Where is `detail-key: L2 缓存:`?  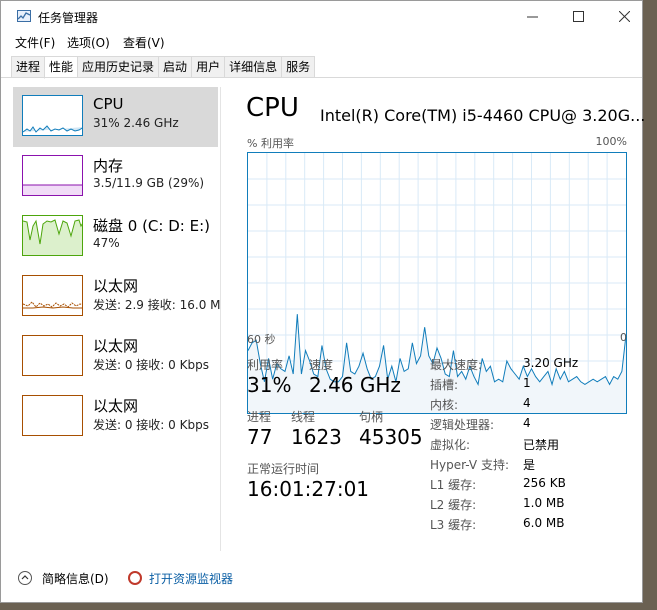 detail-key: L2 缓存: is located at coordinates (453, 505).